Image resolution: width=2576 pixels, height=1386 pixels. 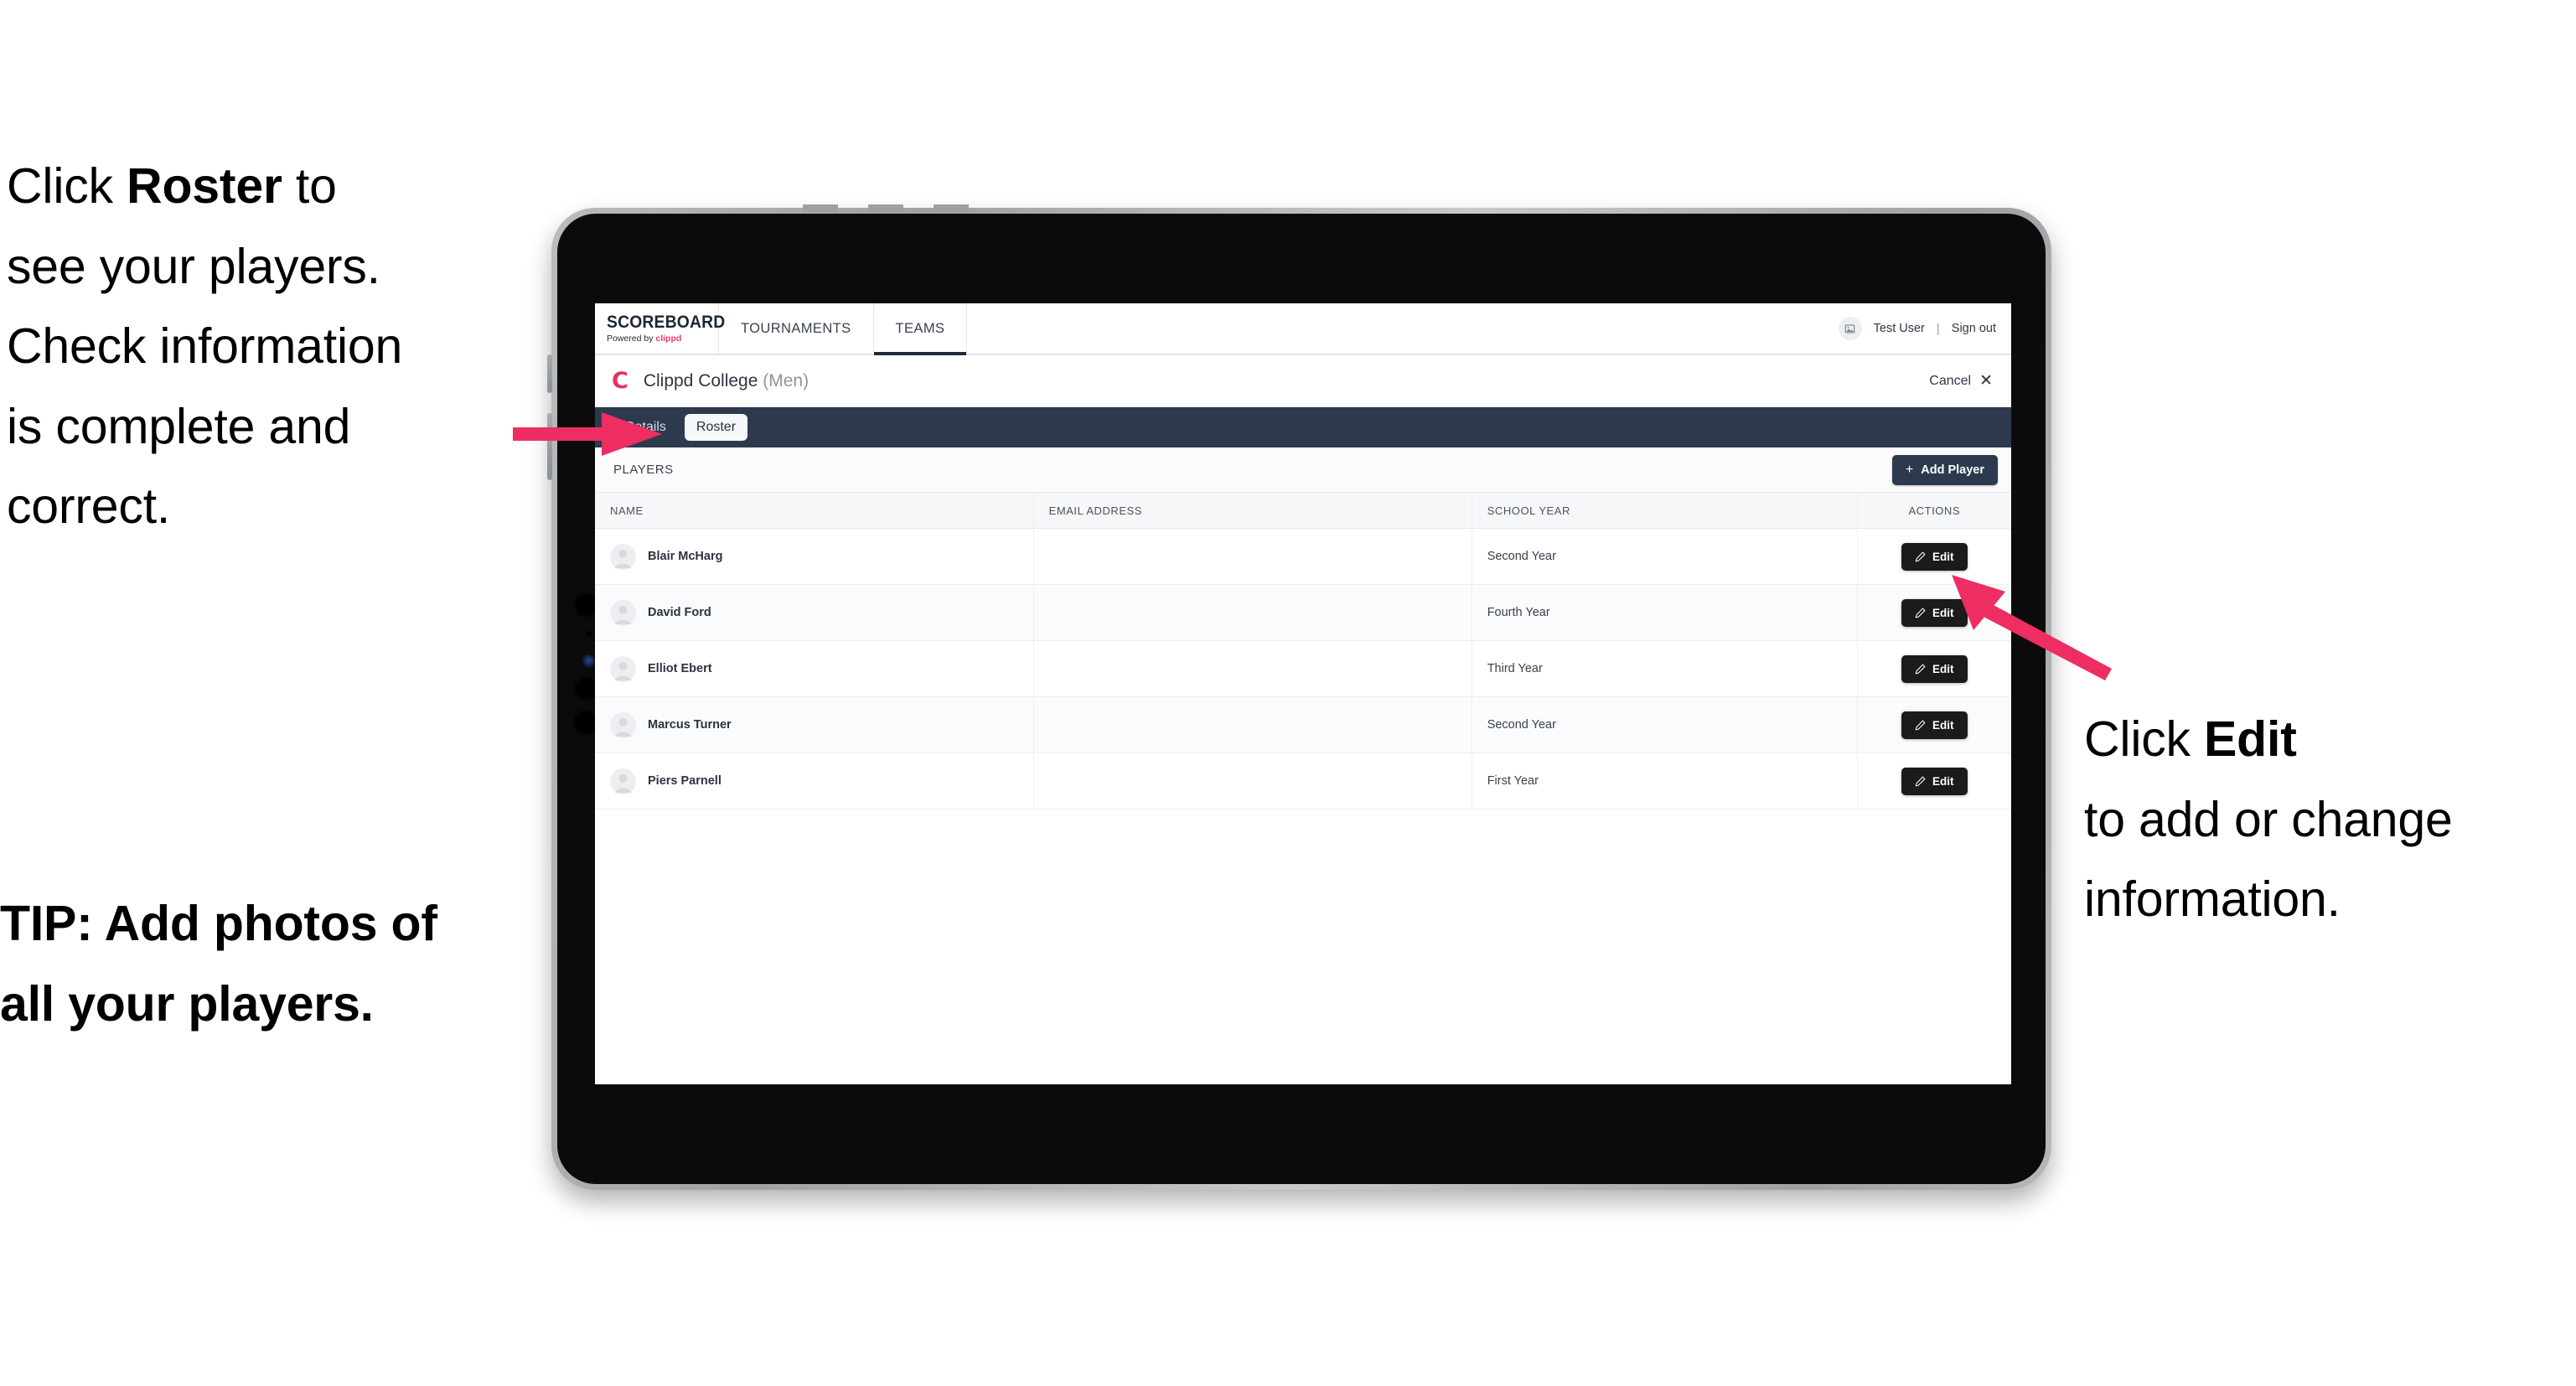 What do you see at coordinates (1950, 380) in the screenshot?
I see `cancel-button-label: Cancel` at bounding box center [1950, 380].